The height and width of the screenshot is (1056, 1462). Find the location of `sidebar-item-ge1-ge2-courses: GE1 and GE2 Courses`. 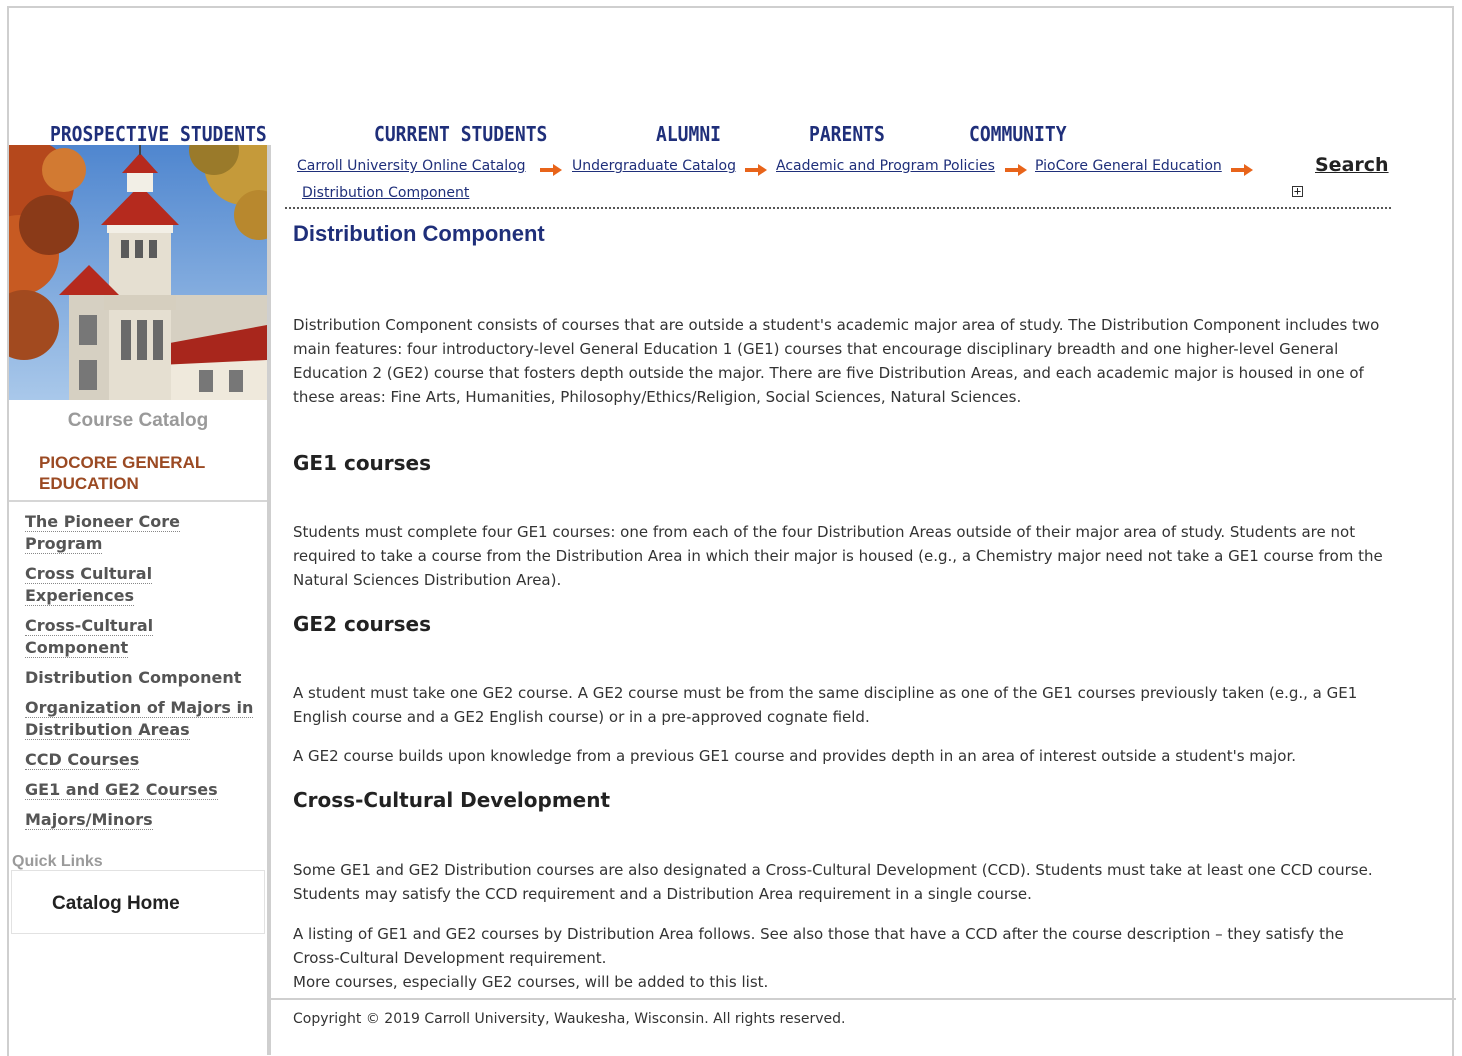

sidebar-item-ge1-ge2-courses: GE1 and GE2 Courses is located at coordinates (140, 790).